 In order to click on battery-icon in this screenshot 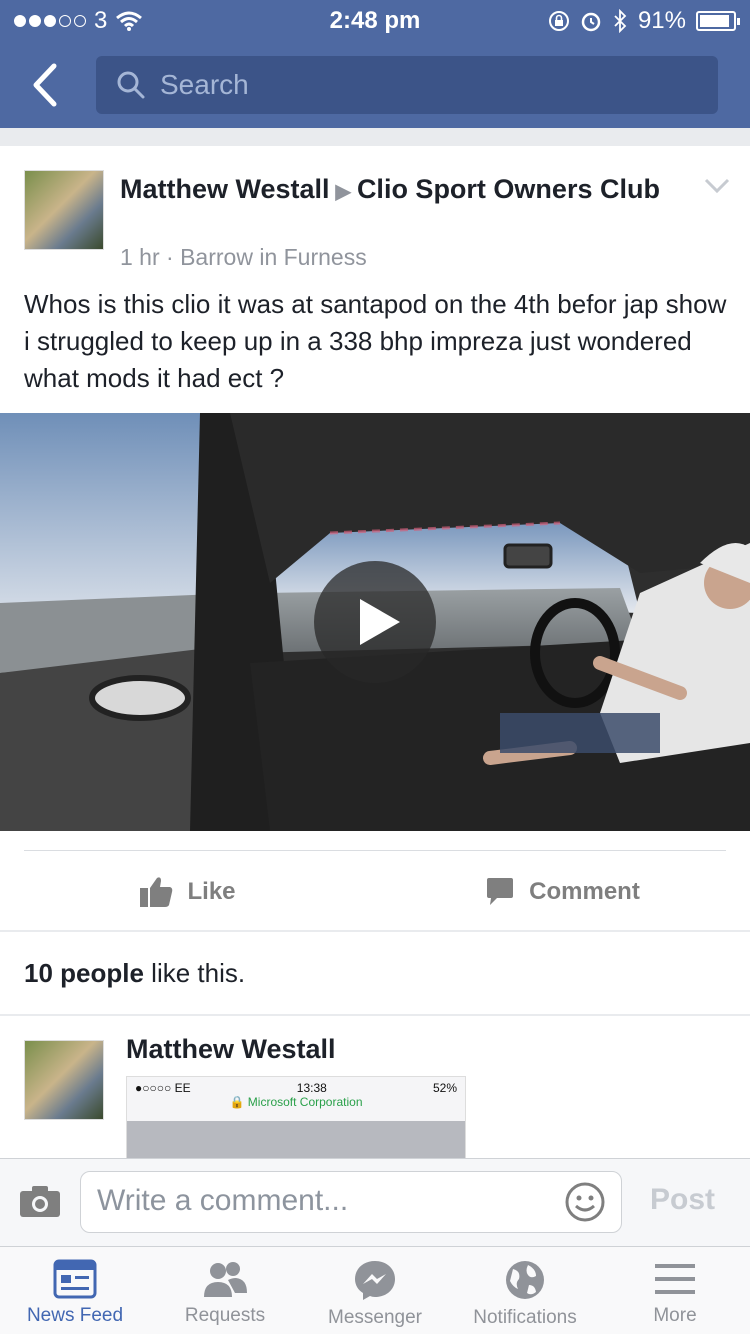, I will do `click(718, 21)`.